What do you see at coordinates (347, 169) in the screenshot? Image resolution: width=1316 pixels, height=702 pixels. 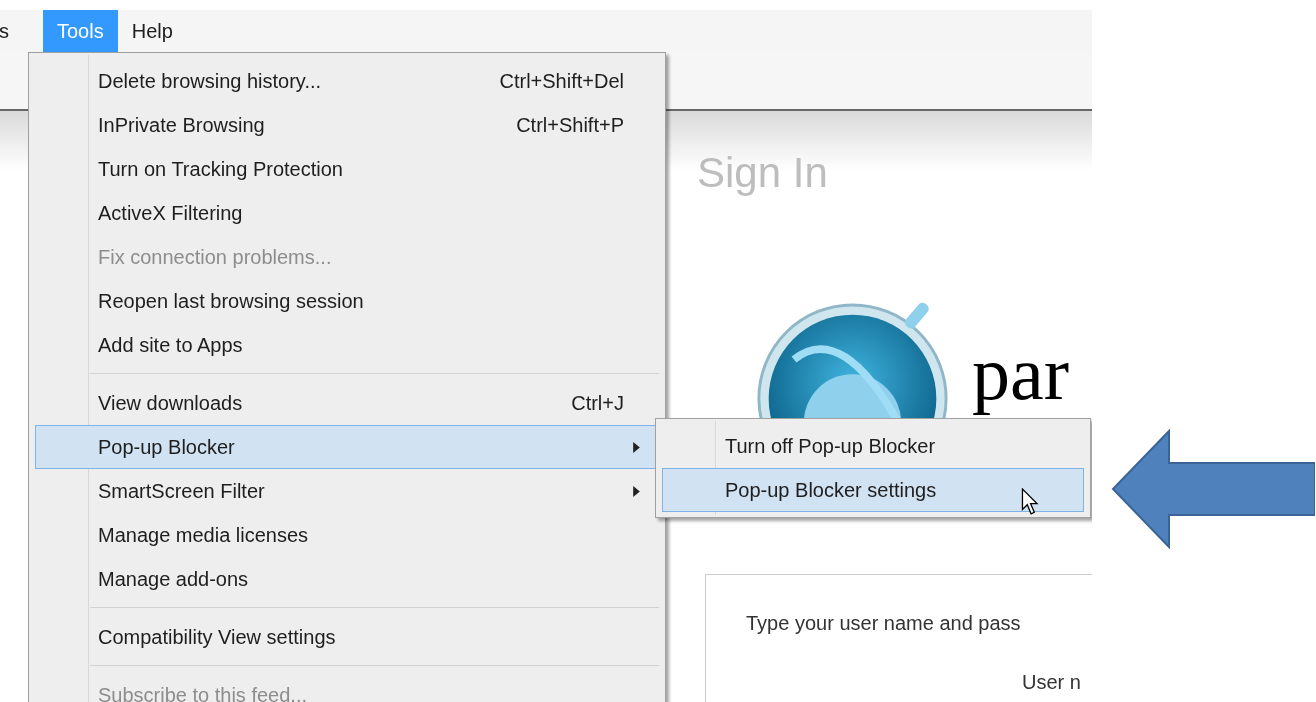 I see `menu-item: Turn on Tracking Protection` at bounding box center [347, 169].